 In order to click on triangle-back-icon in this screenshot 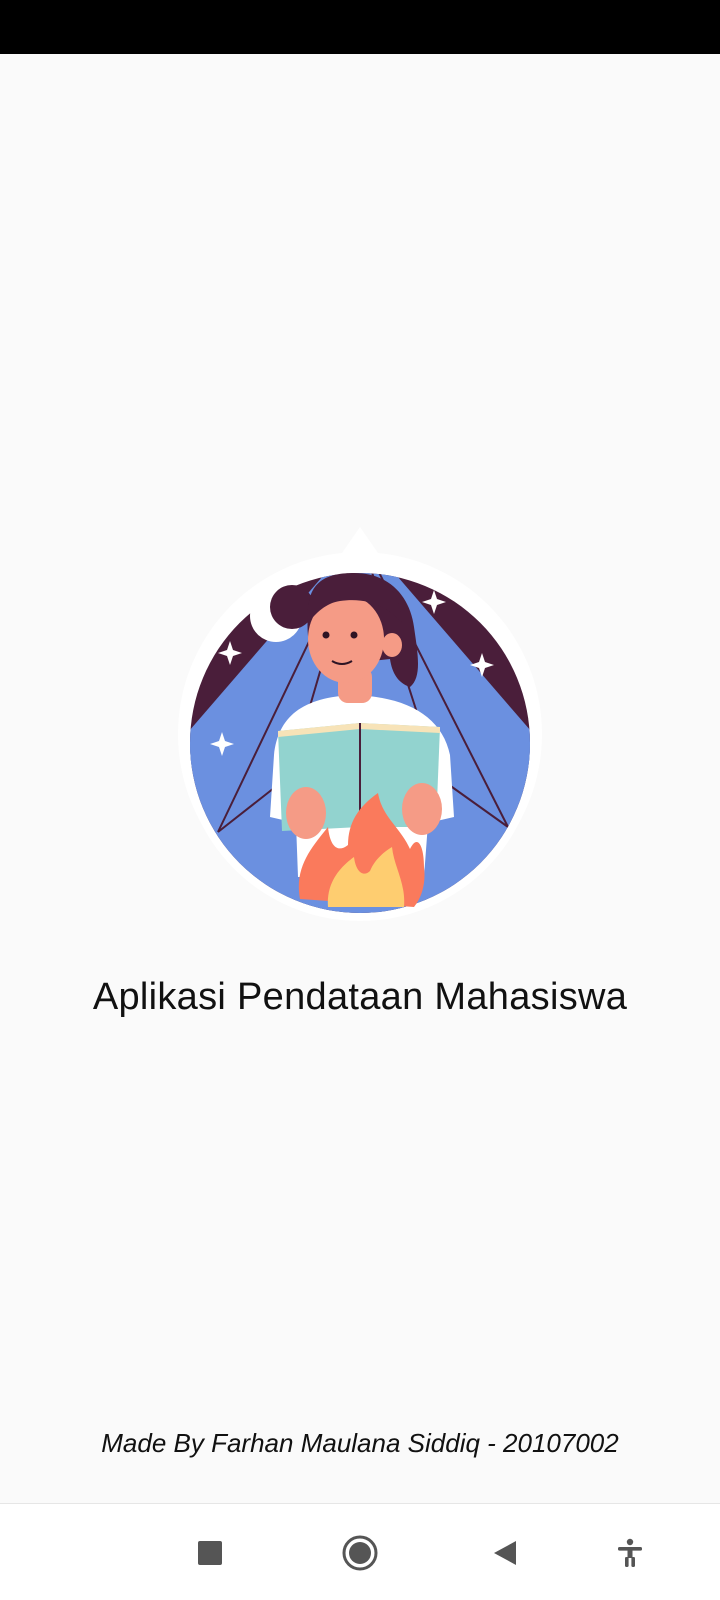, I will do `click(505, 1552)`.